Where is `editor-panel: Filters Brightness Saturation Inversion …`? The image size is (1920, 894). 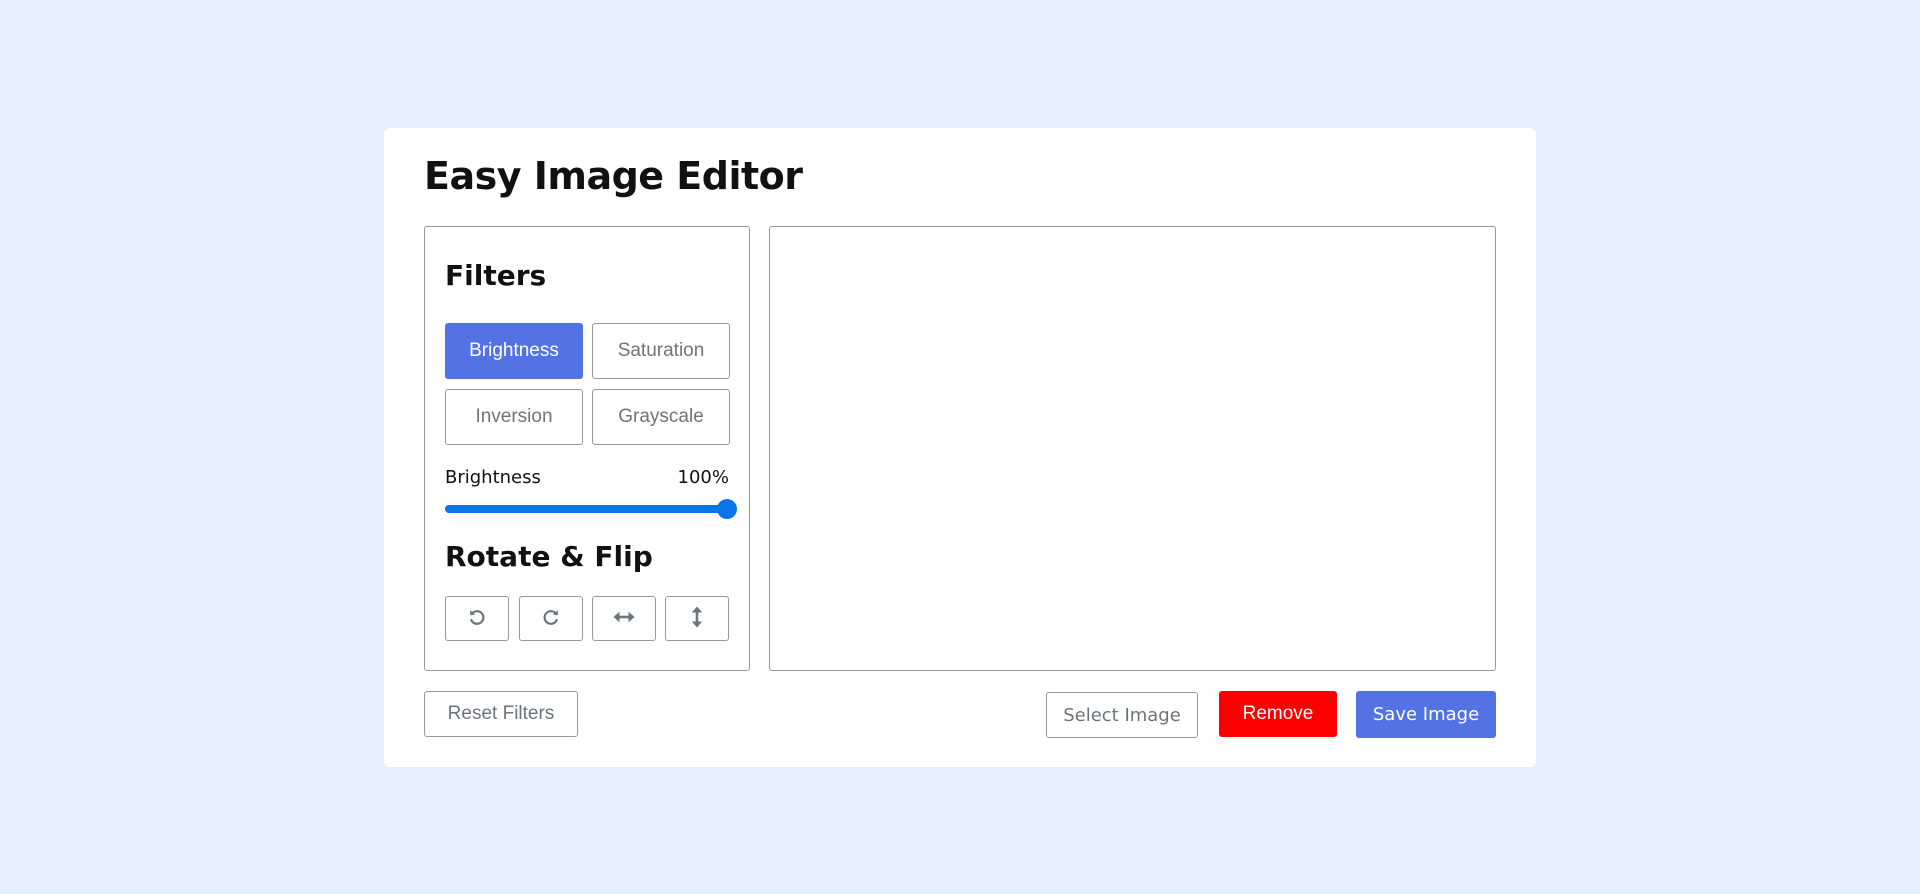 editor-panel: Filters Brightness Saturation Inversion … is located at coordinates (587, 448).